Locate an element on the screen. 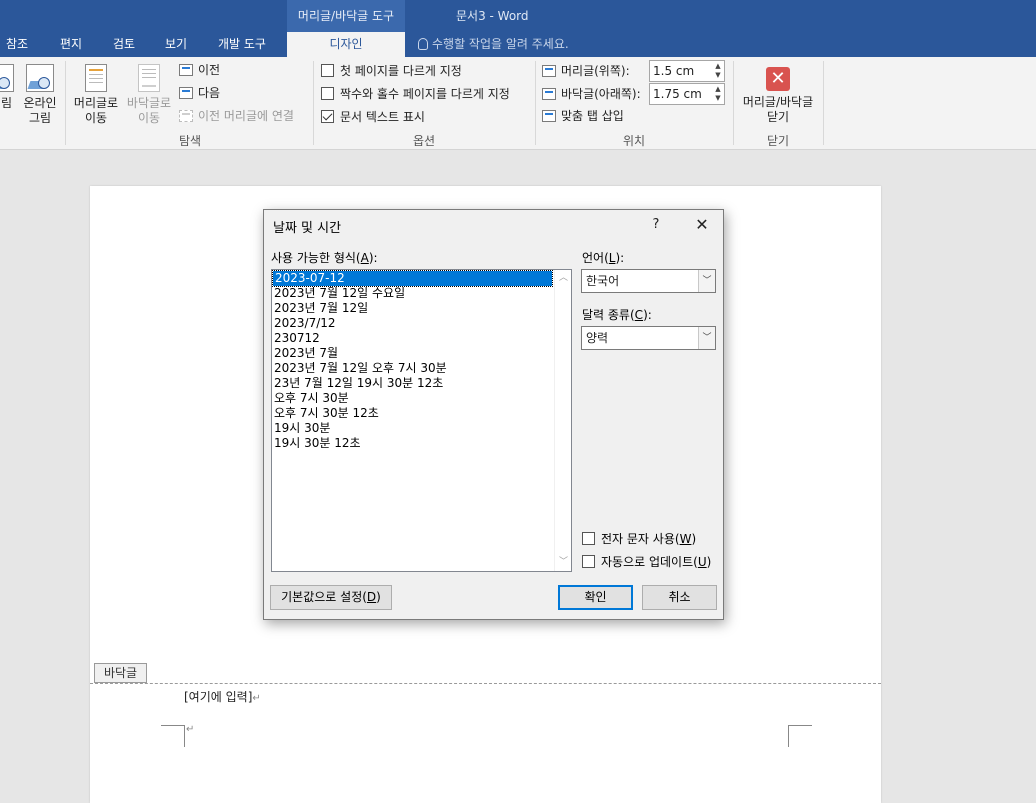  header-from-top-row: 머리글(위쪽): is located at coordinates (586, 71).